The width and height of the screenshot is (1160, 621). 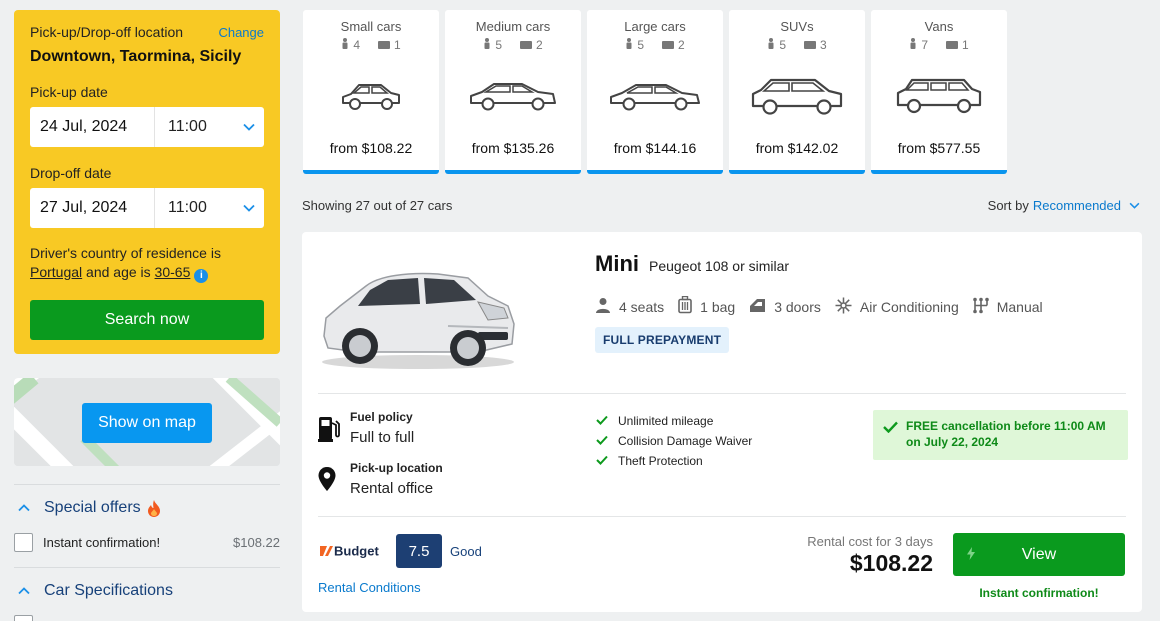 What do you see at coordinates (1039, 593) in the screenshot?
I see `instant-confirmation-note: Instant confirmation!` at bounding box center [1039, 593].